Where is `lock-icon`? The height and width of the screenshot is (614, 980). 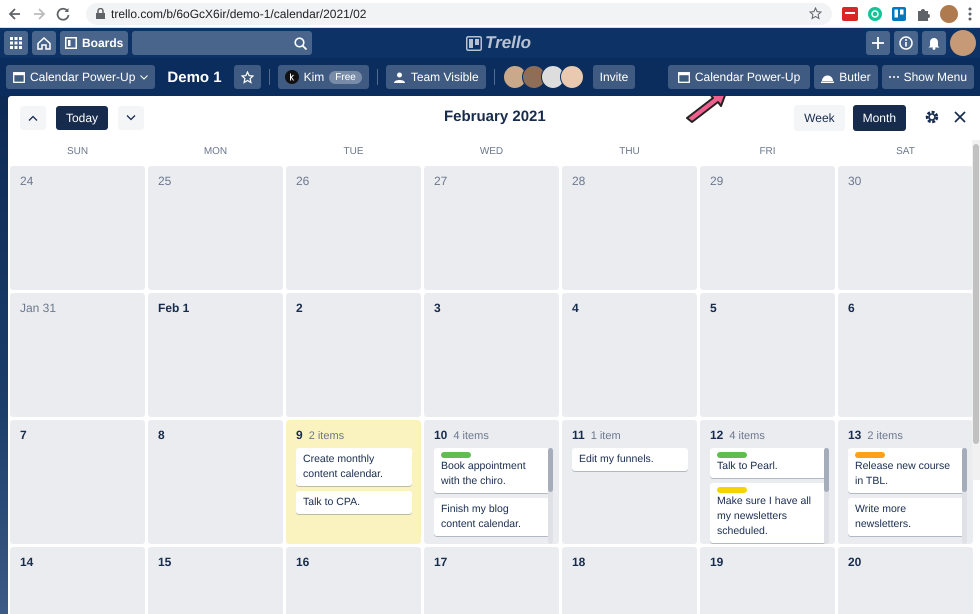
lock-icon is located at coordinates (100, 13).